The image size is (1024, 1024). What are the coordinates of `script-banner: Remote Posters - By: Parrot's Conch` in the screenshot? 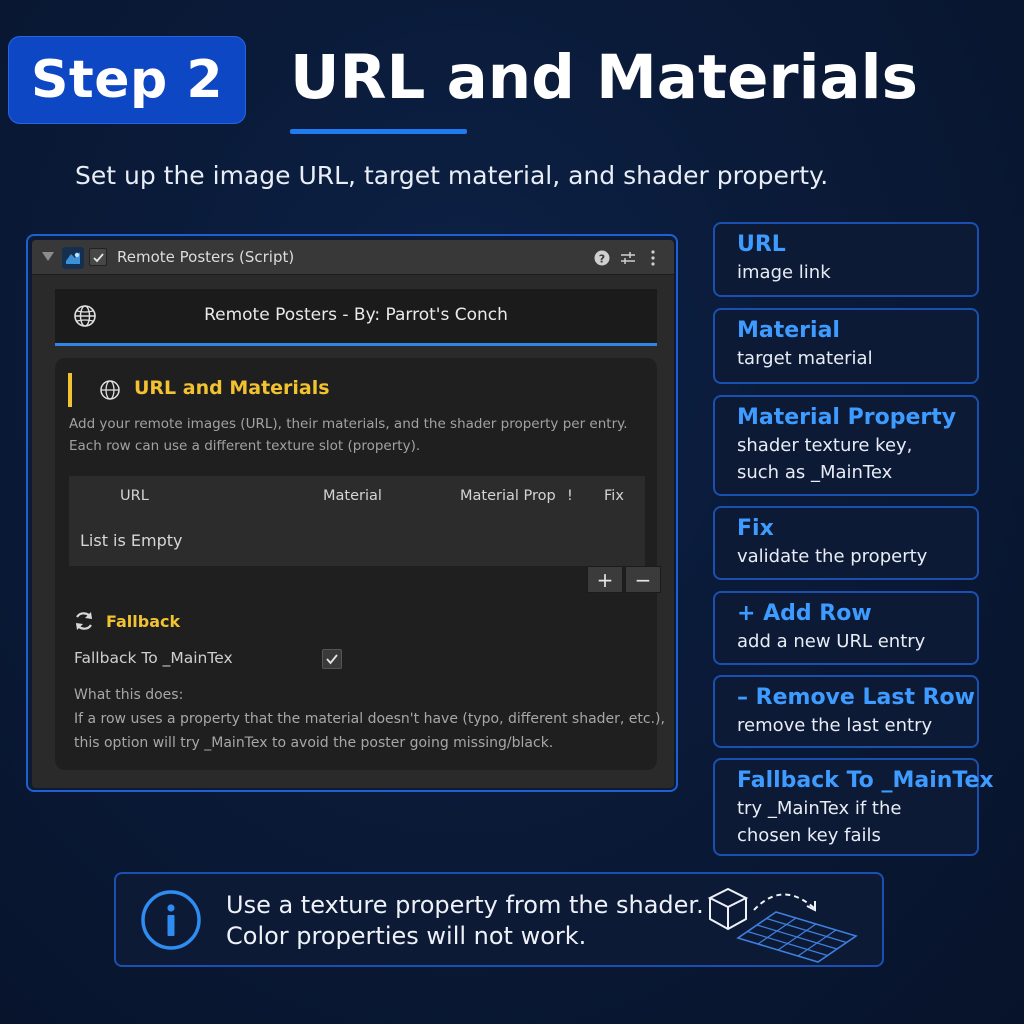 It's located at (356, 317).